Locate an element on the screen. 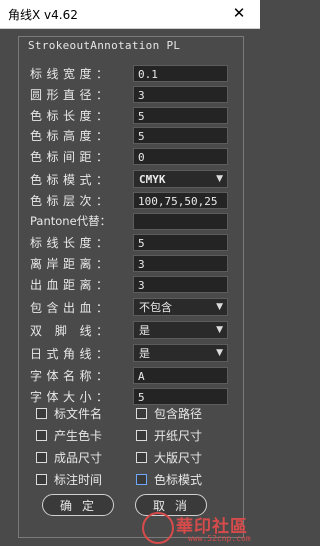 This screenshot has width=320, height=546. checkbox-label: 大版尺寸 is located at coordinates (178, 458).